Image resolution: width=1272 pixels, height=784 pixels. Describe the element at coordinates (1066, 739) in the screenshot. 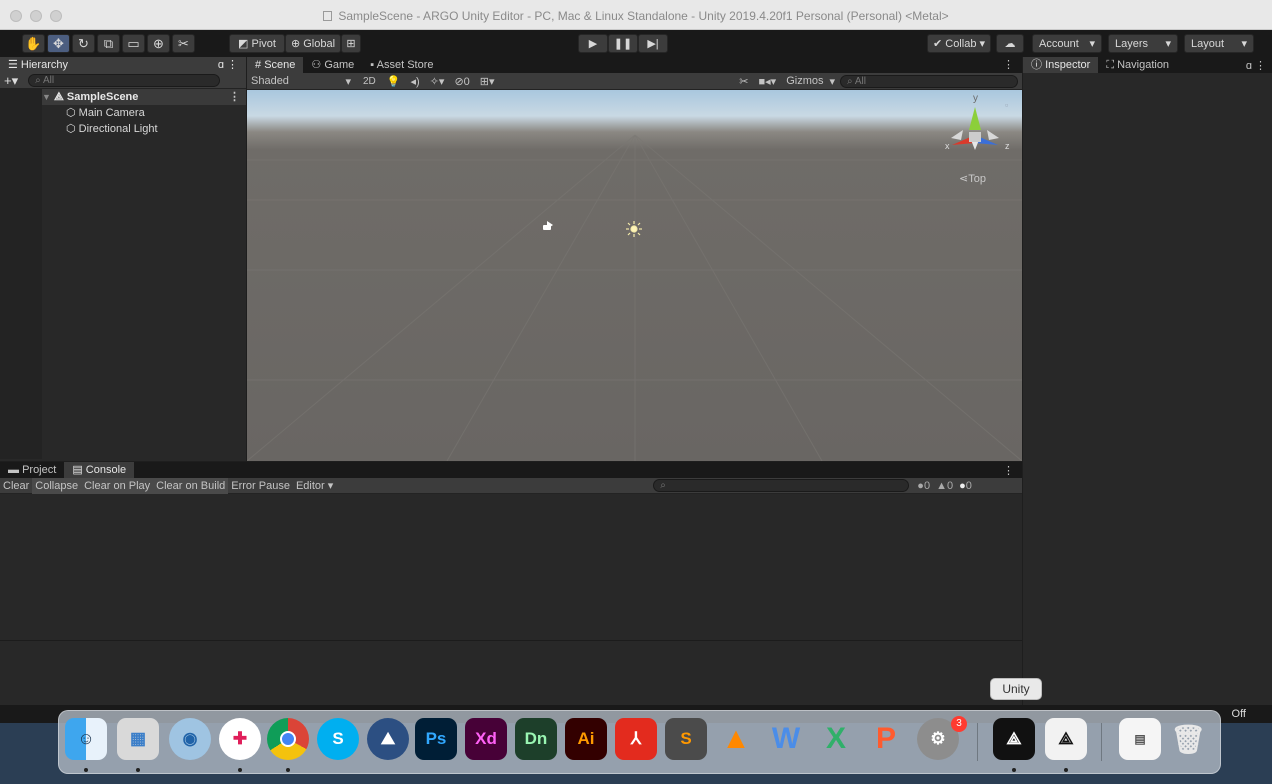

I see `unity-hub-icon: ⟁` at that location.